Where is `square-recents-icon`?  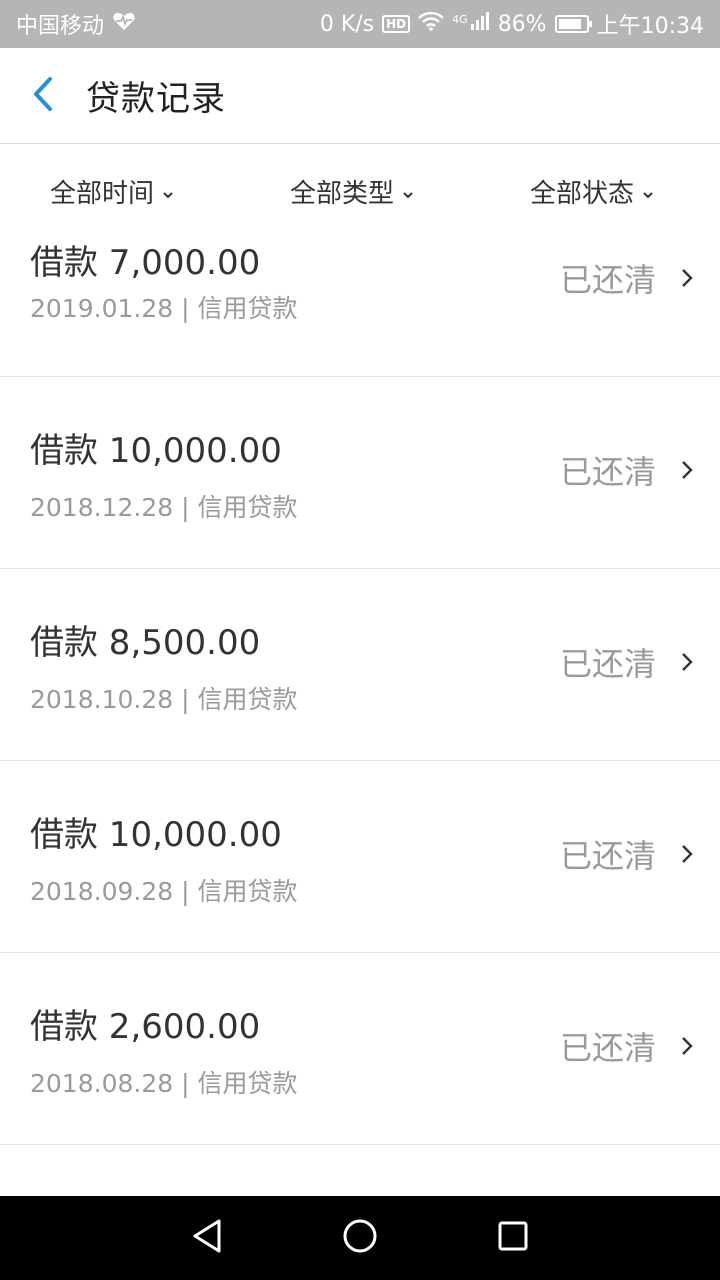 square-recents-icon is located at coordinates (513, 1238).